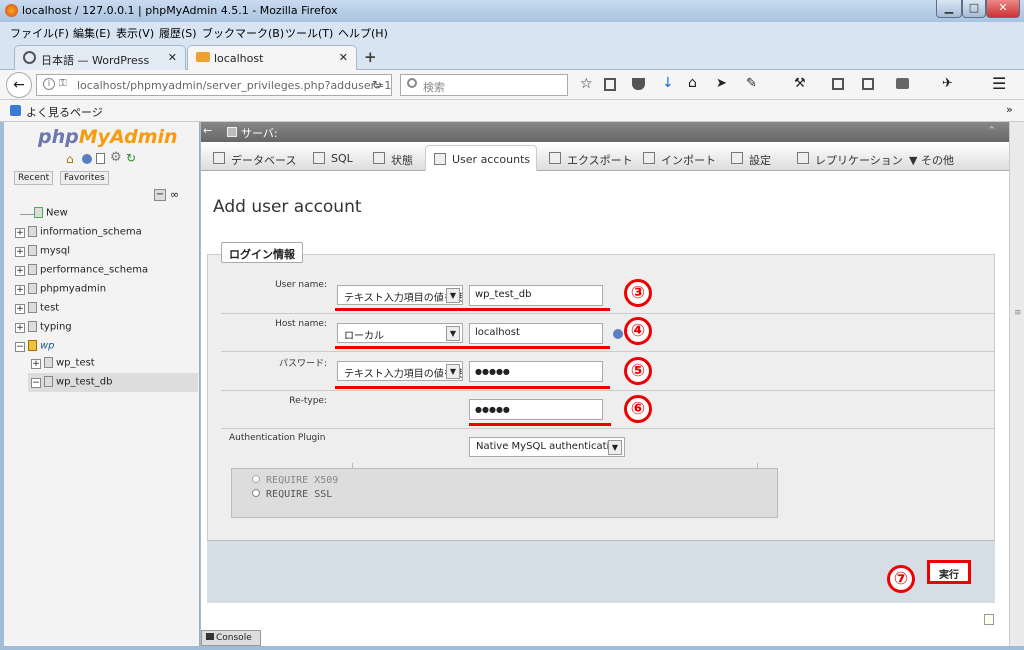 This screenshot has width=1024, height=650. Describe the element at coordinates (1003, 9) in the screenshot. I see `close-window-button: ✕` at that location.